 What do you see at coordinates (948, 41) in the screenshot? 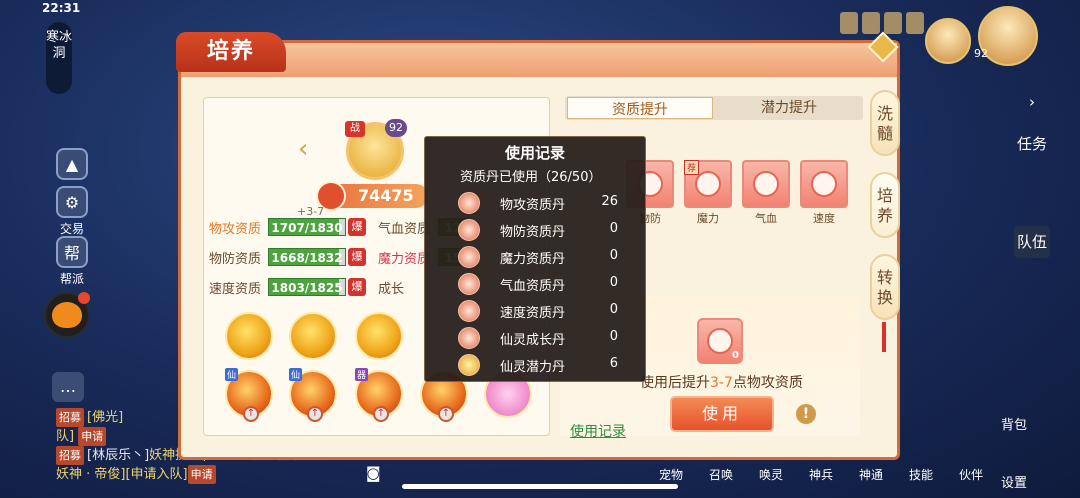
I see `companion-avatar` at bounding box center [948, 41].